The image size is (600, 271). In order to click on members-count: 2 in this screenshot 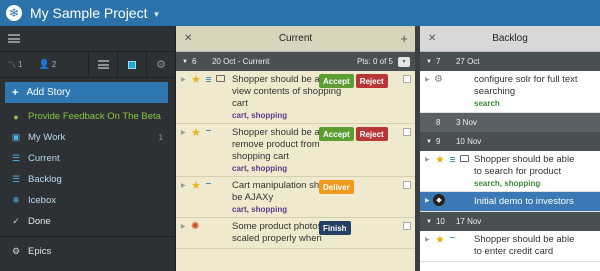, I will do `click(54, 64)`.